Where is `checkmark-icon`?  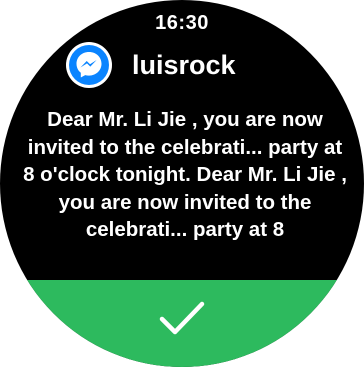
checkmark-icon is located at coordinates (182, 318).